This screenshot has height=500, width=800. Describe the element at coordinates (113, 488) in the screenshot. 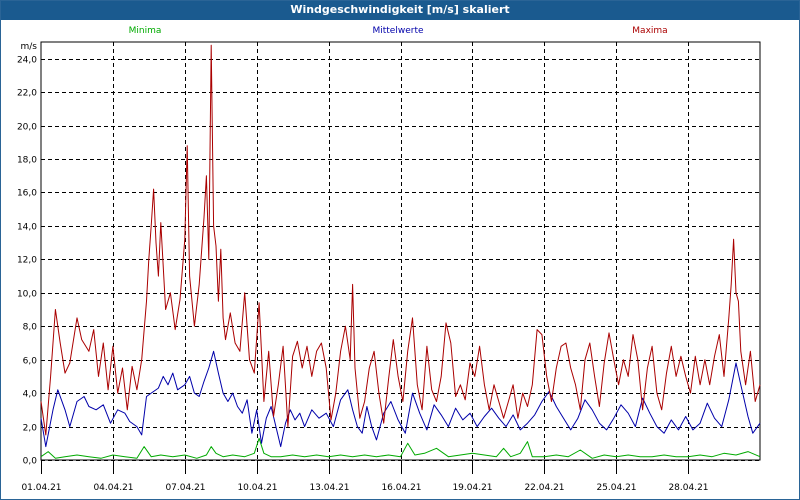

I see `x-tick-label: 04.04.21` at that location.